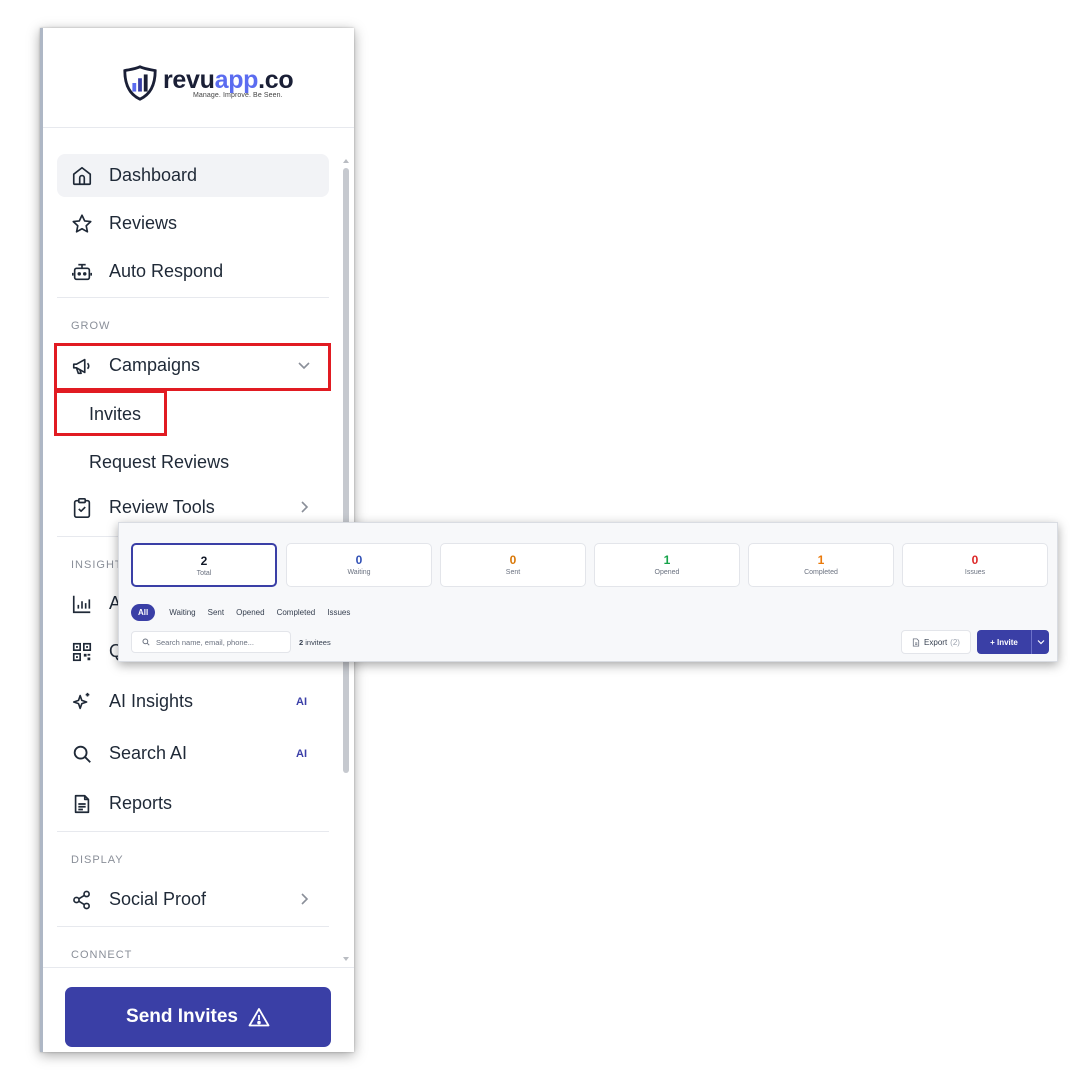 This screenshot has height=1080, width=1080. I want to click on home-icon, so click(82, 176).